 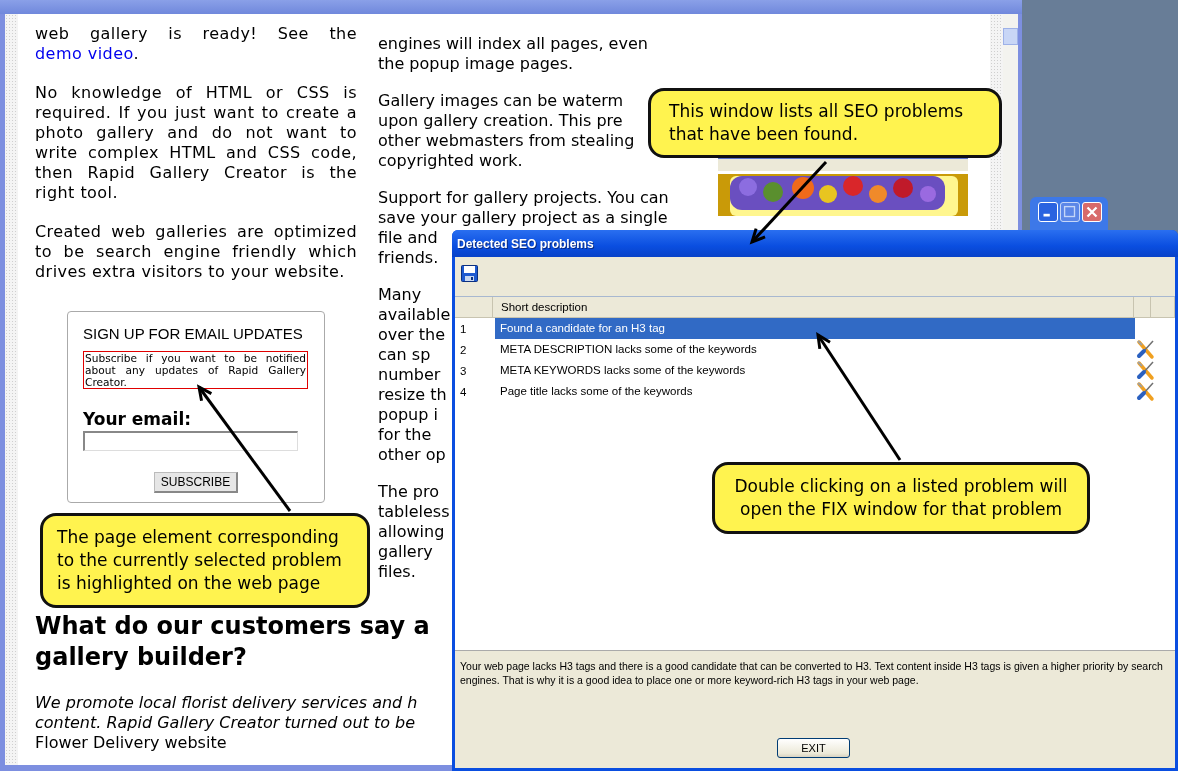 What do you see at coordinates (408, 415) in the screenshot?
I see `text-line: popup i` at bounding box center [408, 415].